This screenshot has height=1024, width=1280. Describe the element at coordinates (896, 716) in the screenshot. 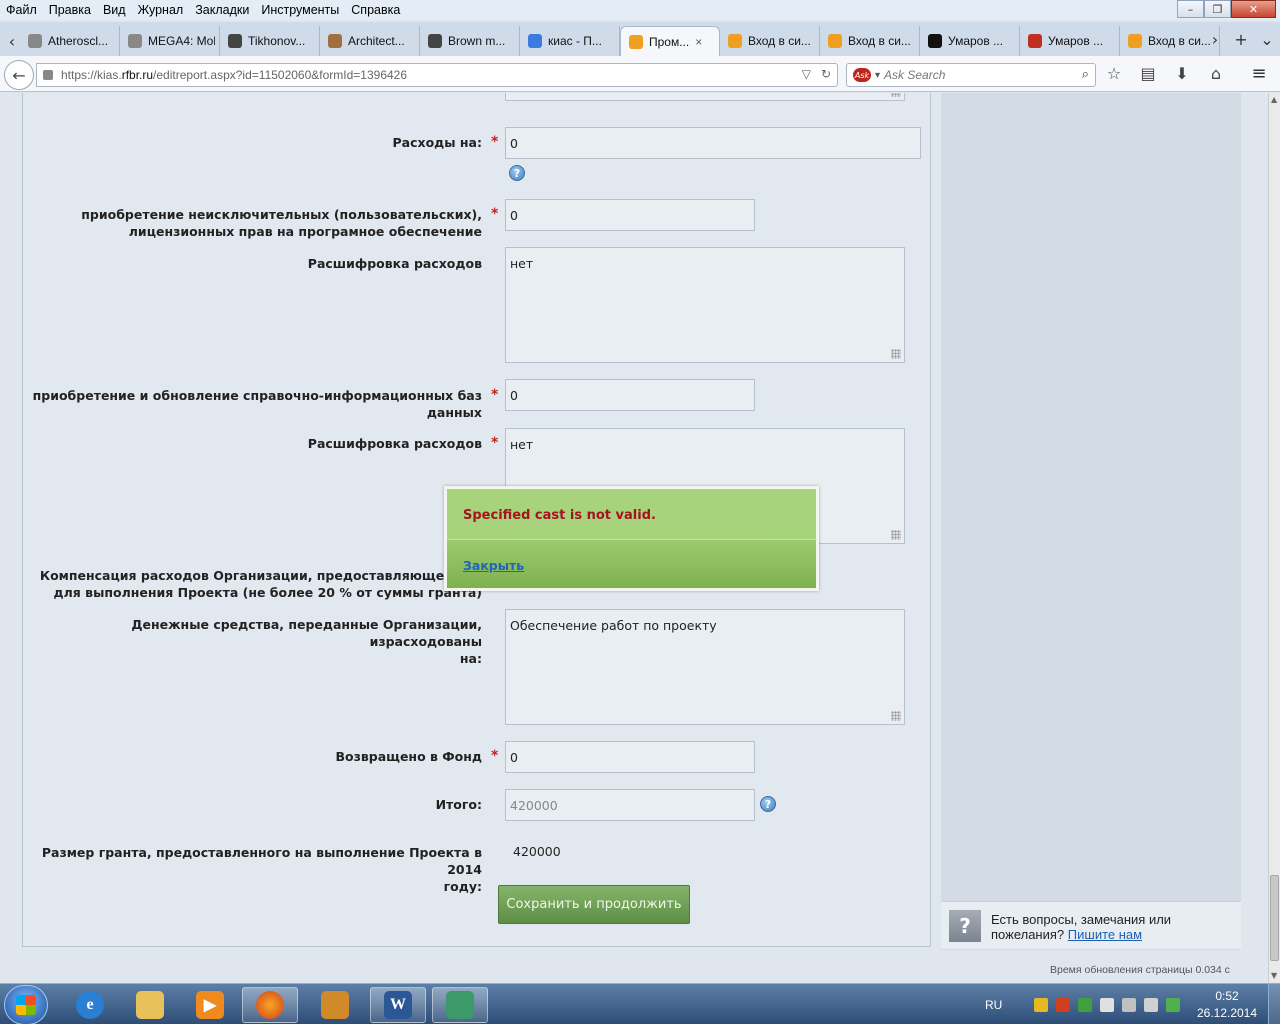

I see `resize-grip-icon` at that location.